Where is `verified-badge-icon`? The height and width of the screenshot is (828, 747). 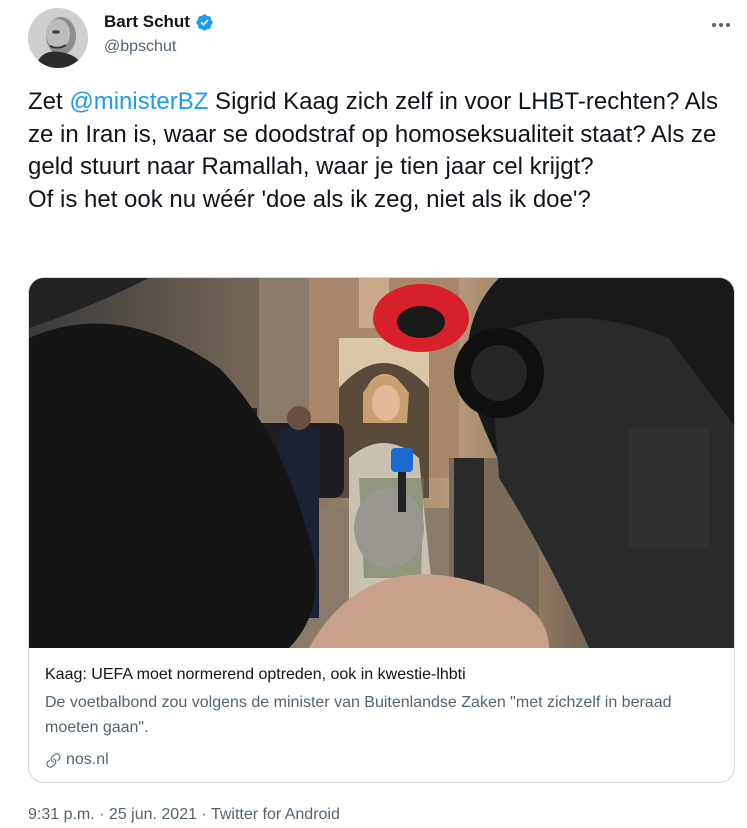 verified-badge-icon is located at coordinates (204, 22).